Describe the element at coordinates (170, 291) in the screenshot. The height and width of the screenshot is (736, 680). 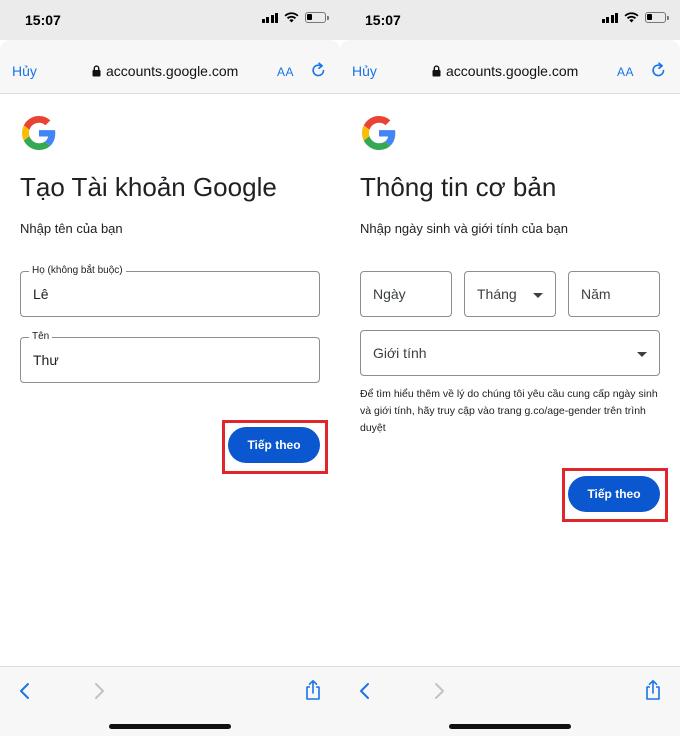
I see `last-name-field: Họ (không bắt buộc) Lê` at that location.